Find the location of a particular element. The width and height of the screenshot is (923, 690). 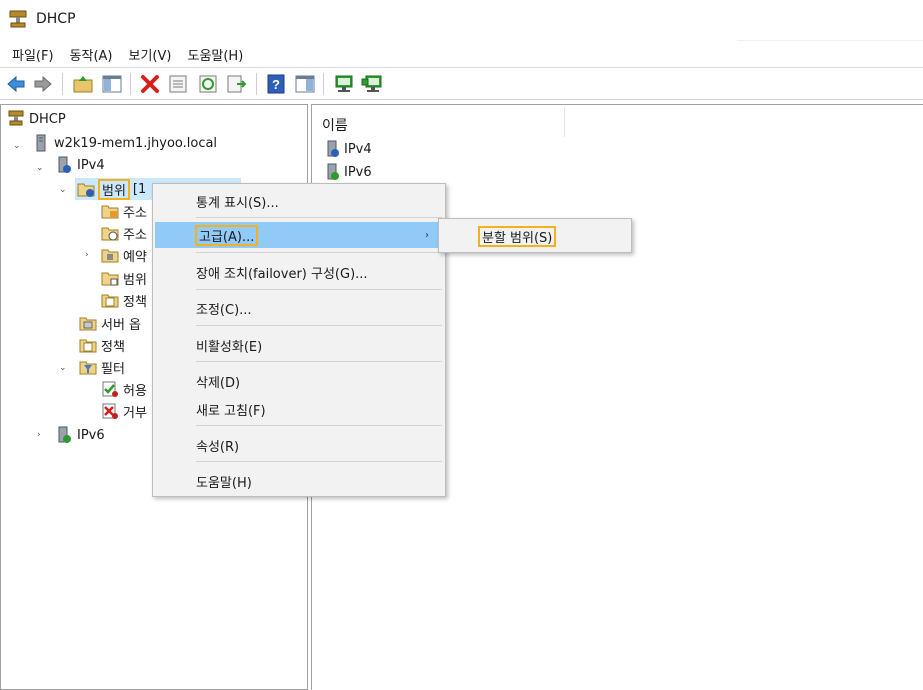

menu-action: 동작(A) is located at coordinates (91, 54).